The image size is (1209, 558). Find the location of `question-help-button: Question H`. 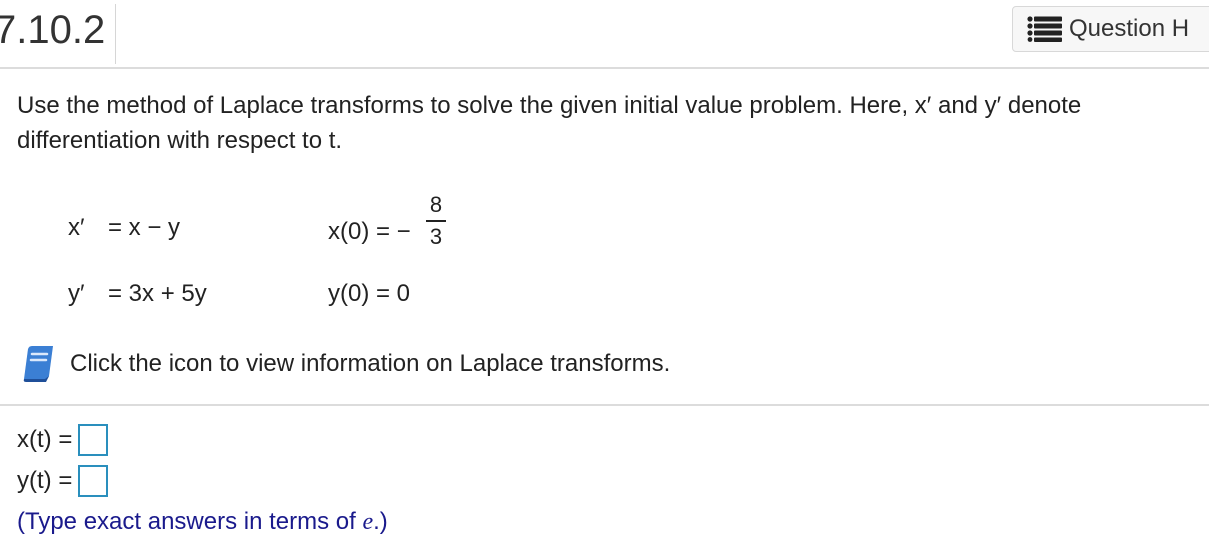

question-help-button: Question H is located at coordinates (1110, 29).